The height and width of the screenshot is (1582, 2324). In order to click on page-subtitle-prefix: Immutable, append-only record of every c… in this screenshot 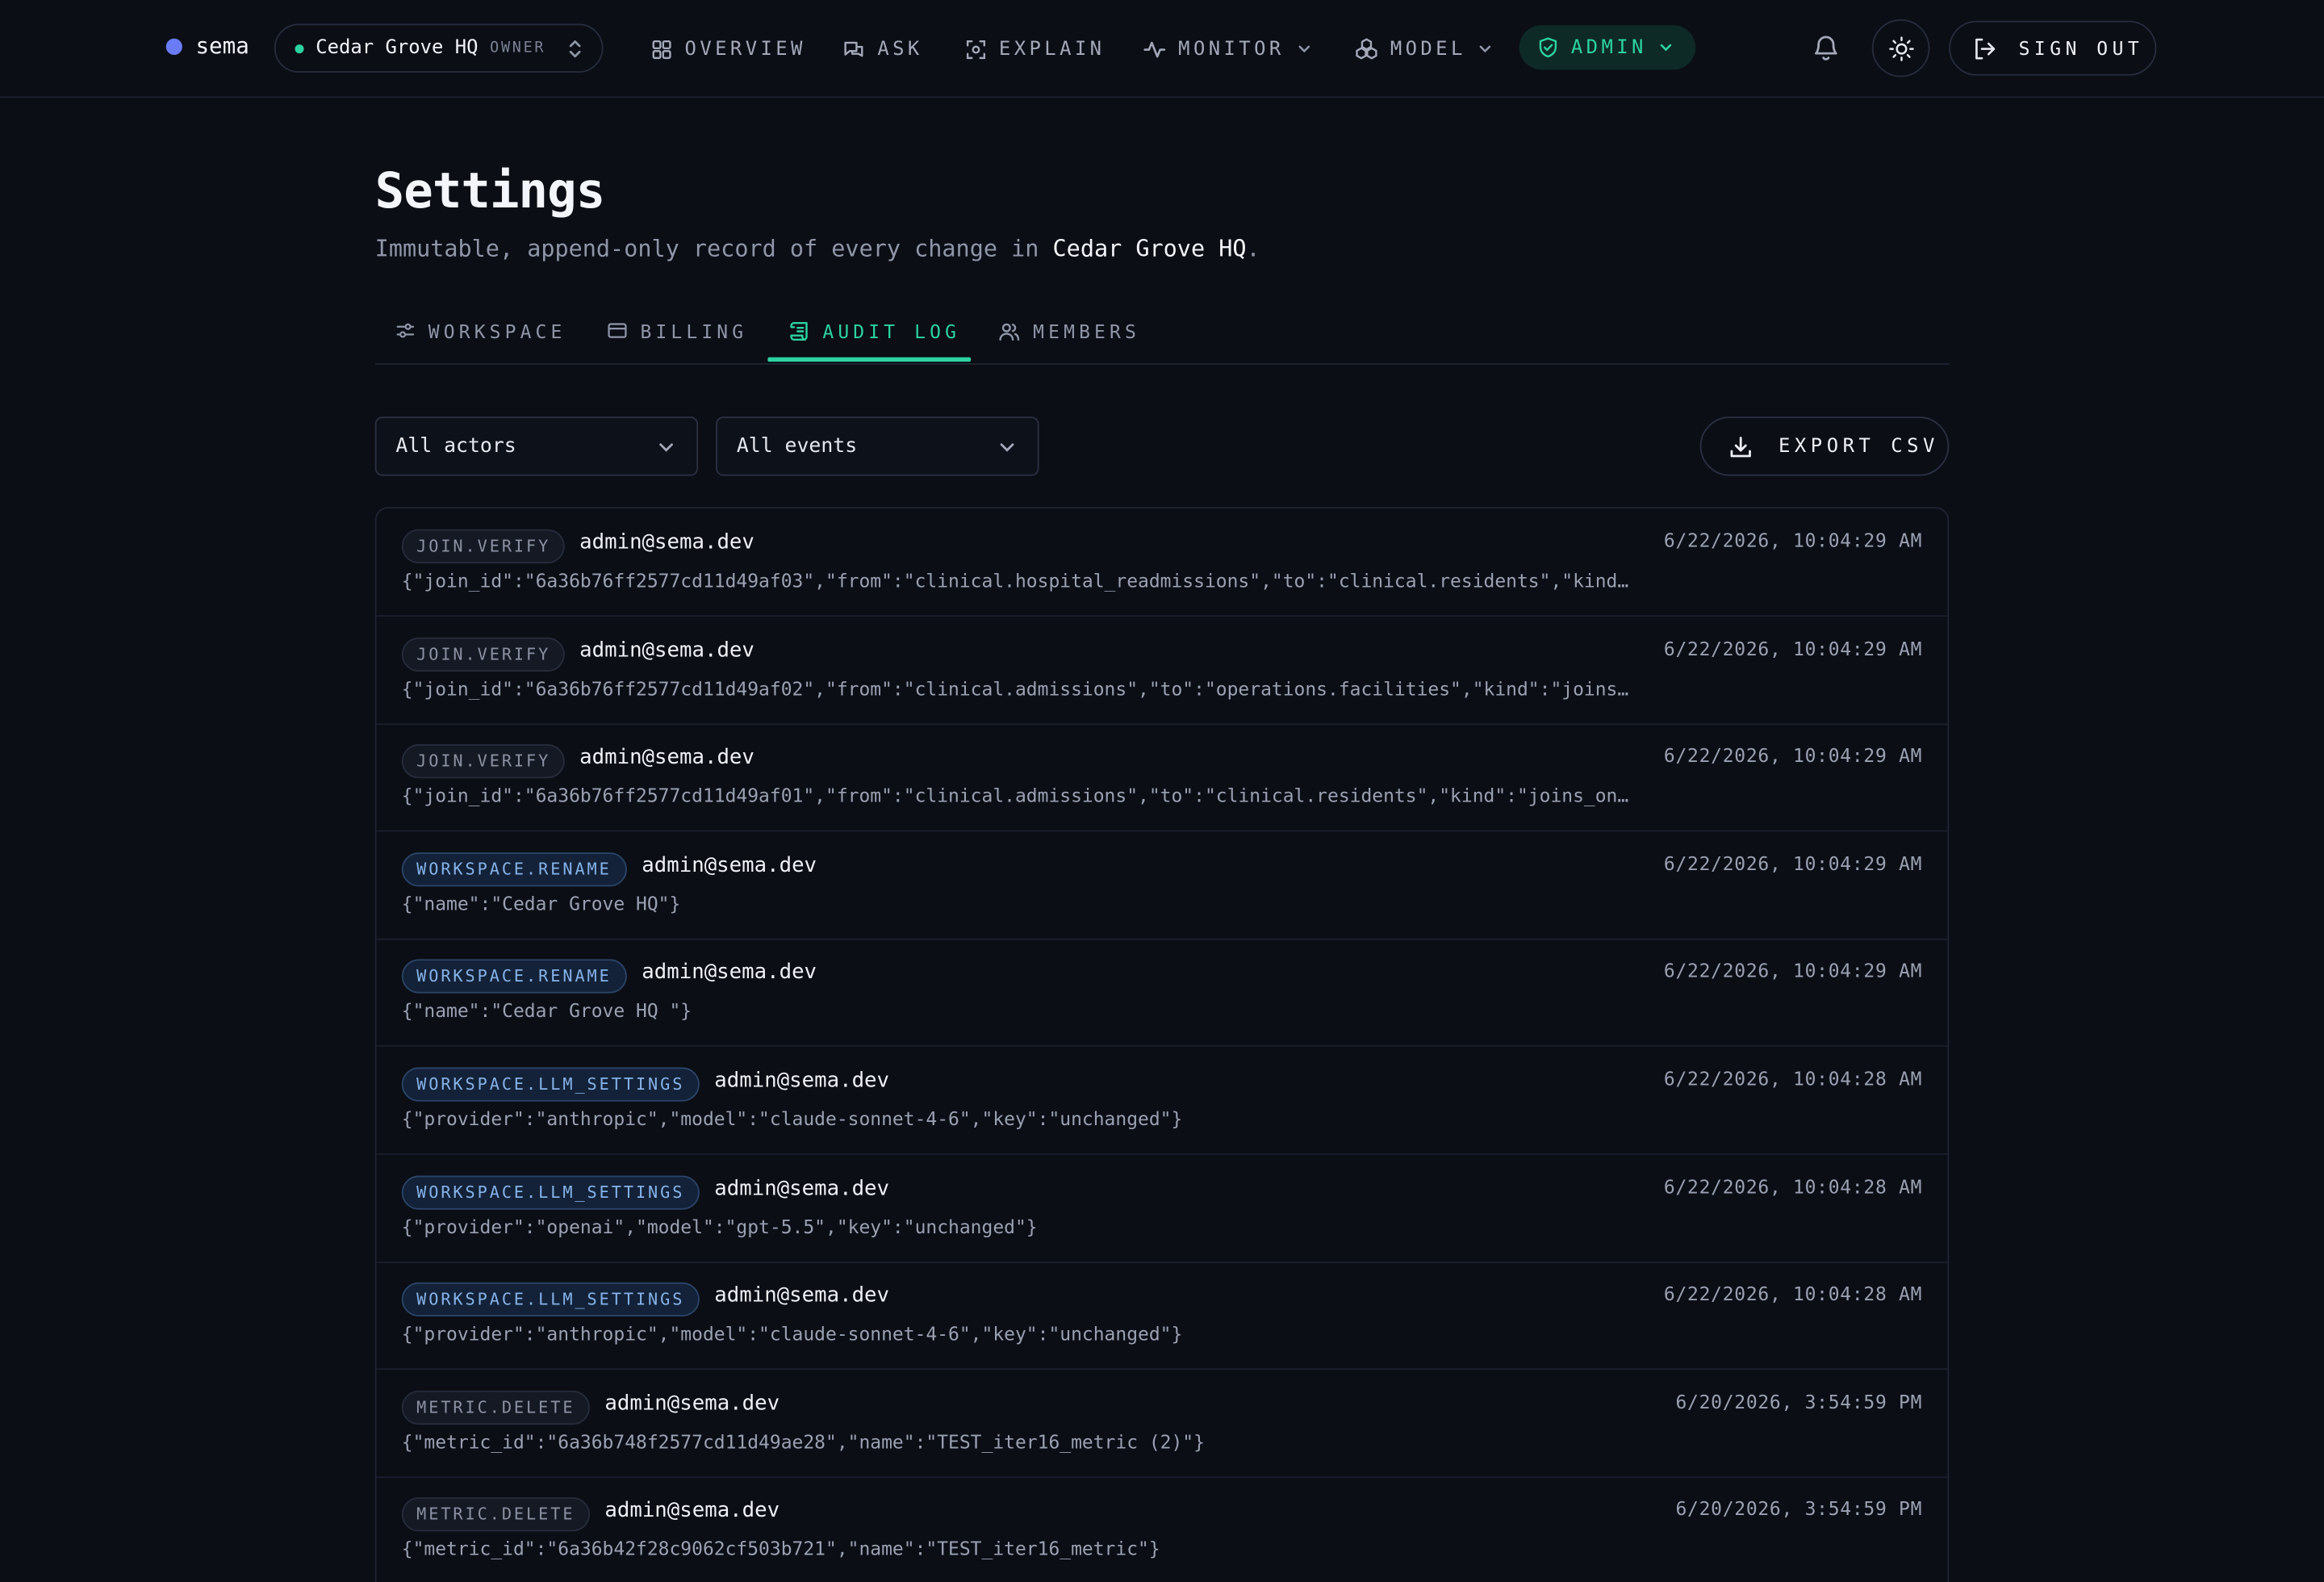, I will do `click(713, 249)`.